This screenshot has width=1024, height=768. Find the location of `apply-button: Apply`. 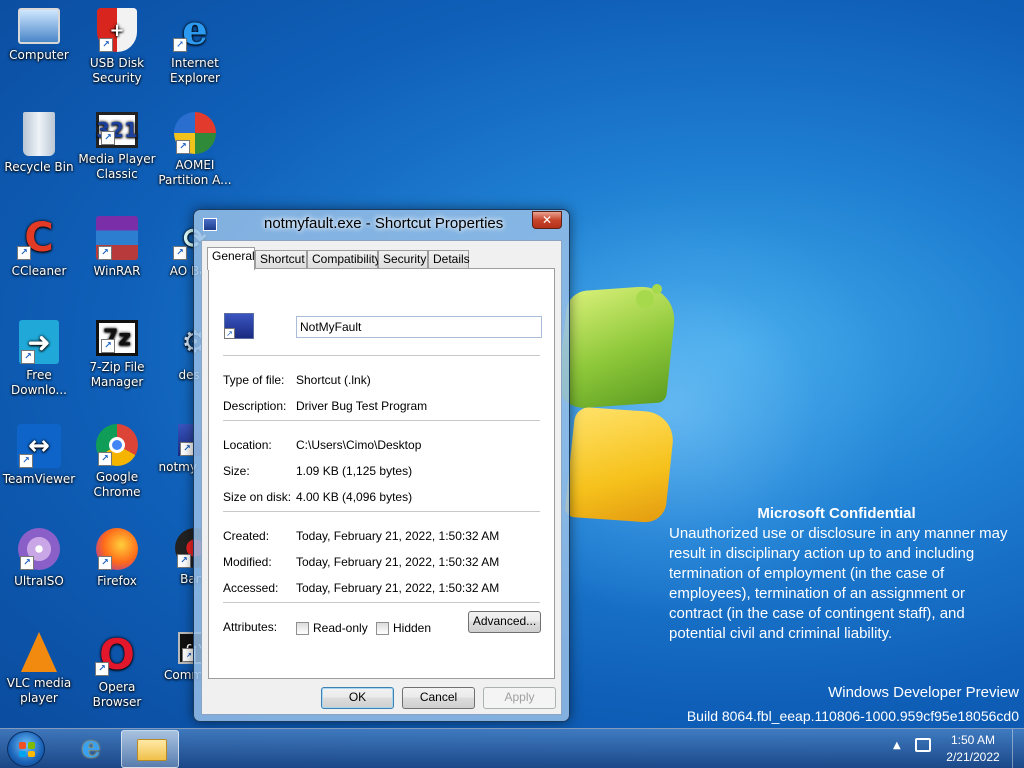

apply-button: Apply is located at coordinates (519, 698).